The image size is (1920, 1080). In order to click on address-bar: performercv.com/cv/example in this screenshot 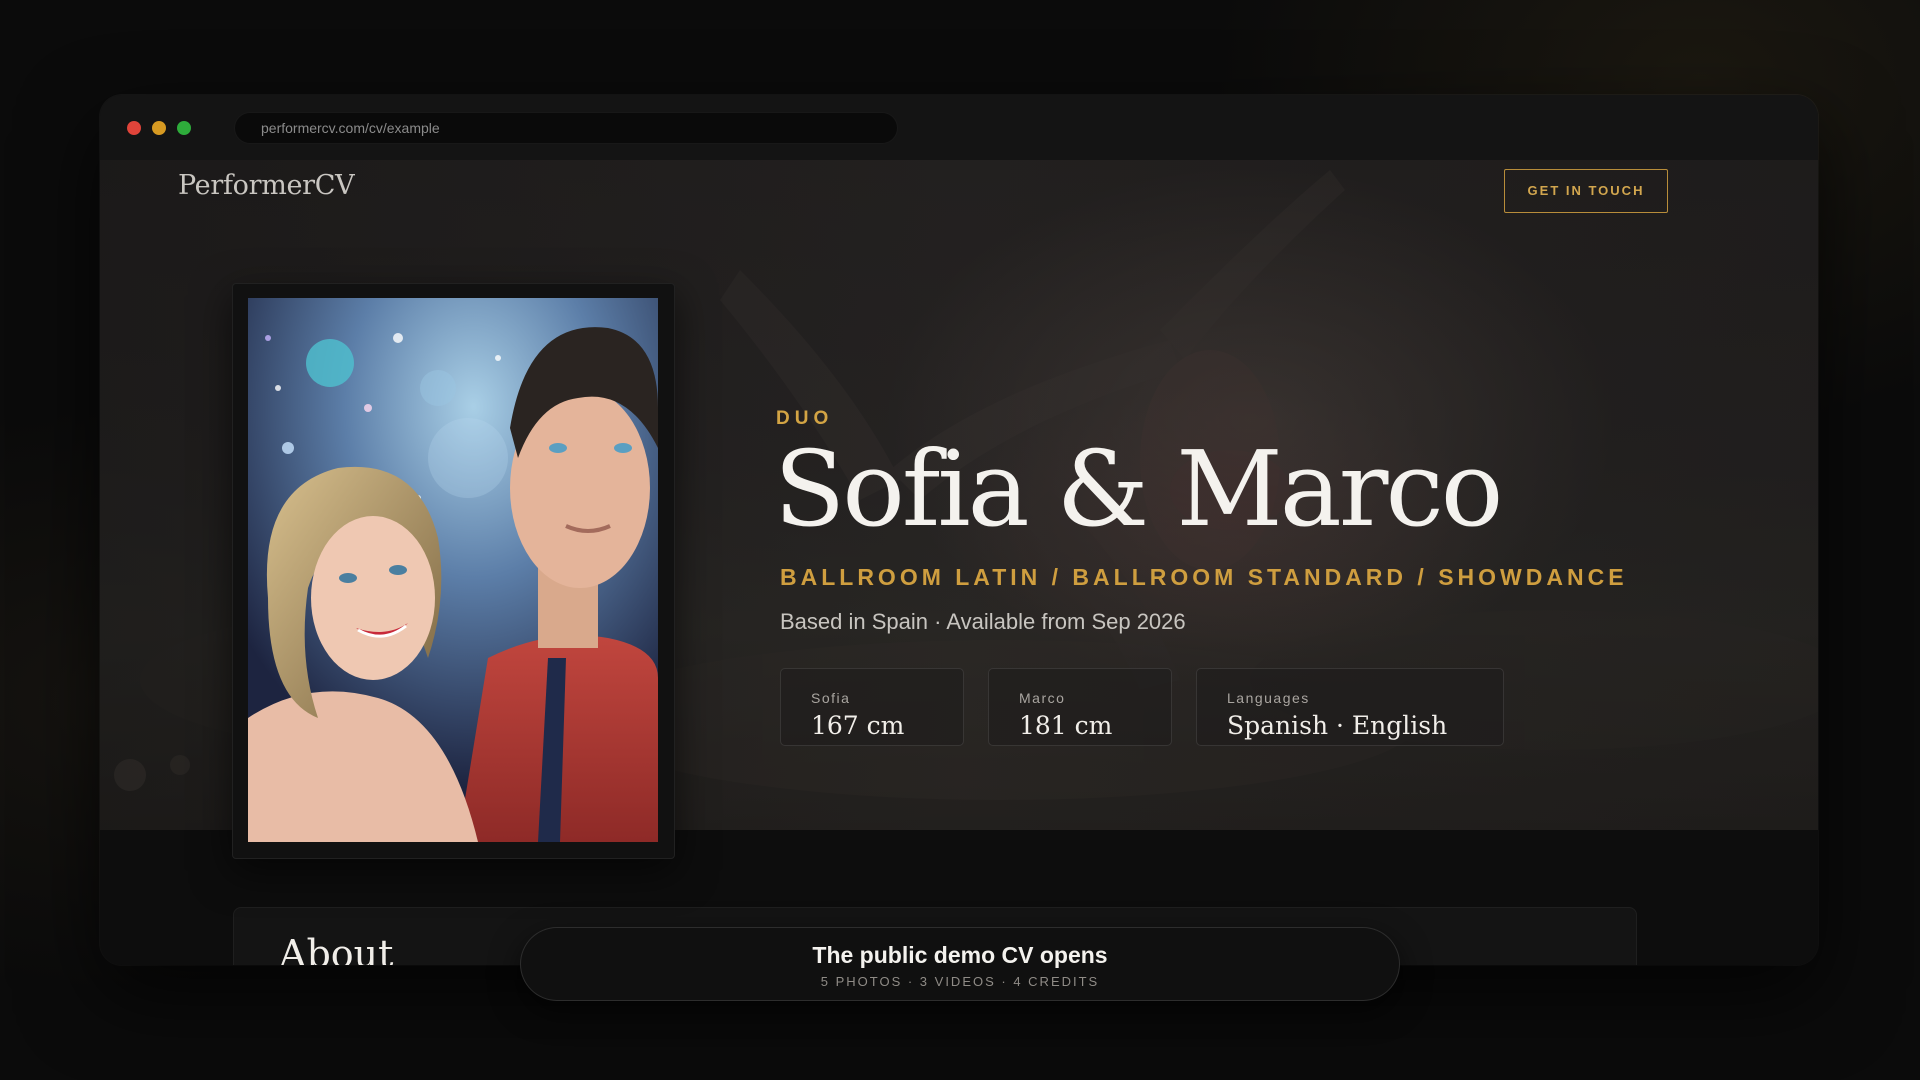, I will do `click(566, 128)`.